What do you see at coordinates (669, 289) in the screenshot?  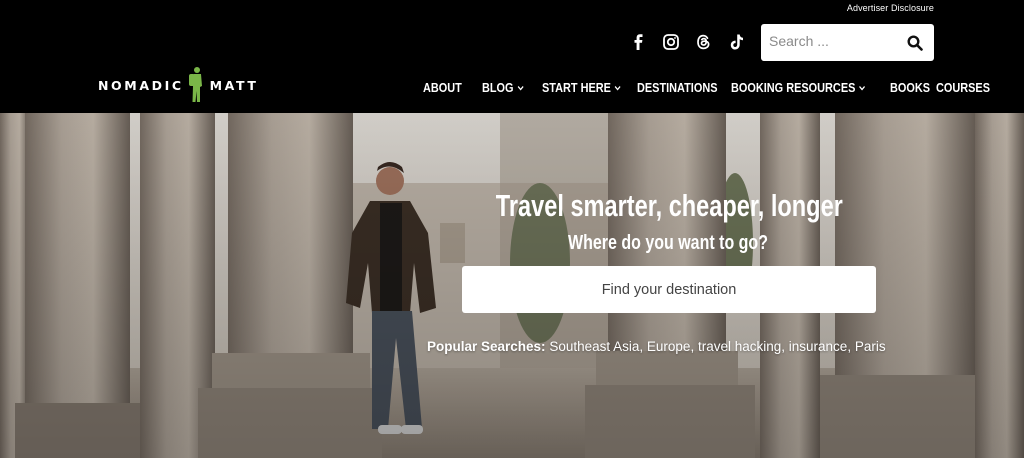 I see `find-destination-button: Find your destination` at bounding box center [669, 289].